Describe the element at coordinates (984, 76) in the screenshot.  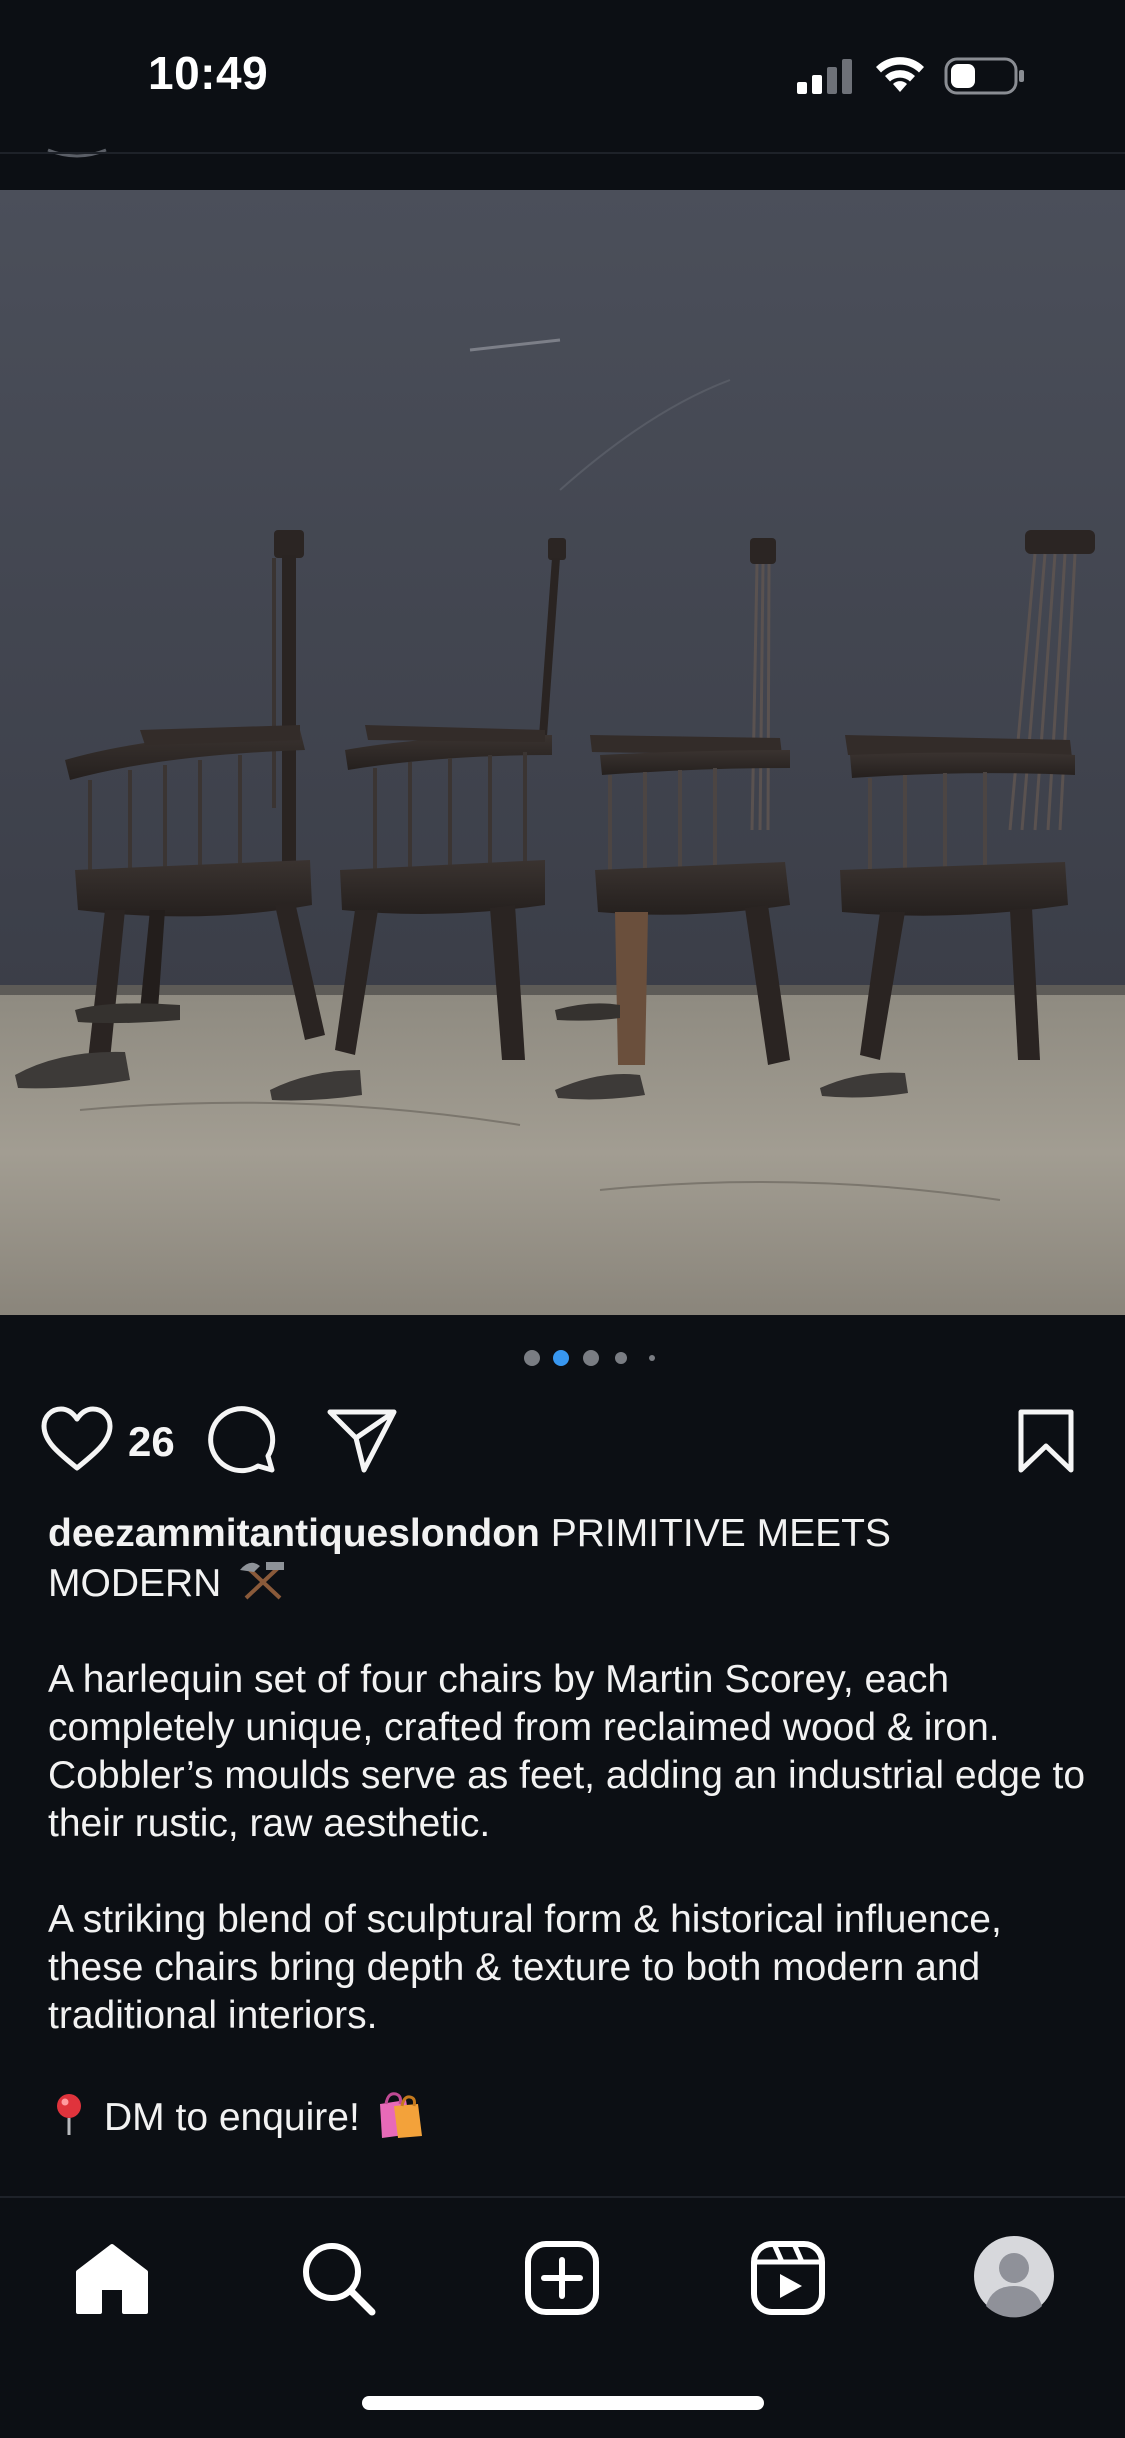
I see `battery-icon` at that location.